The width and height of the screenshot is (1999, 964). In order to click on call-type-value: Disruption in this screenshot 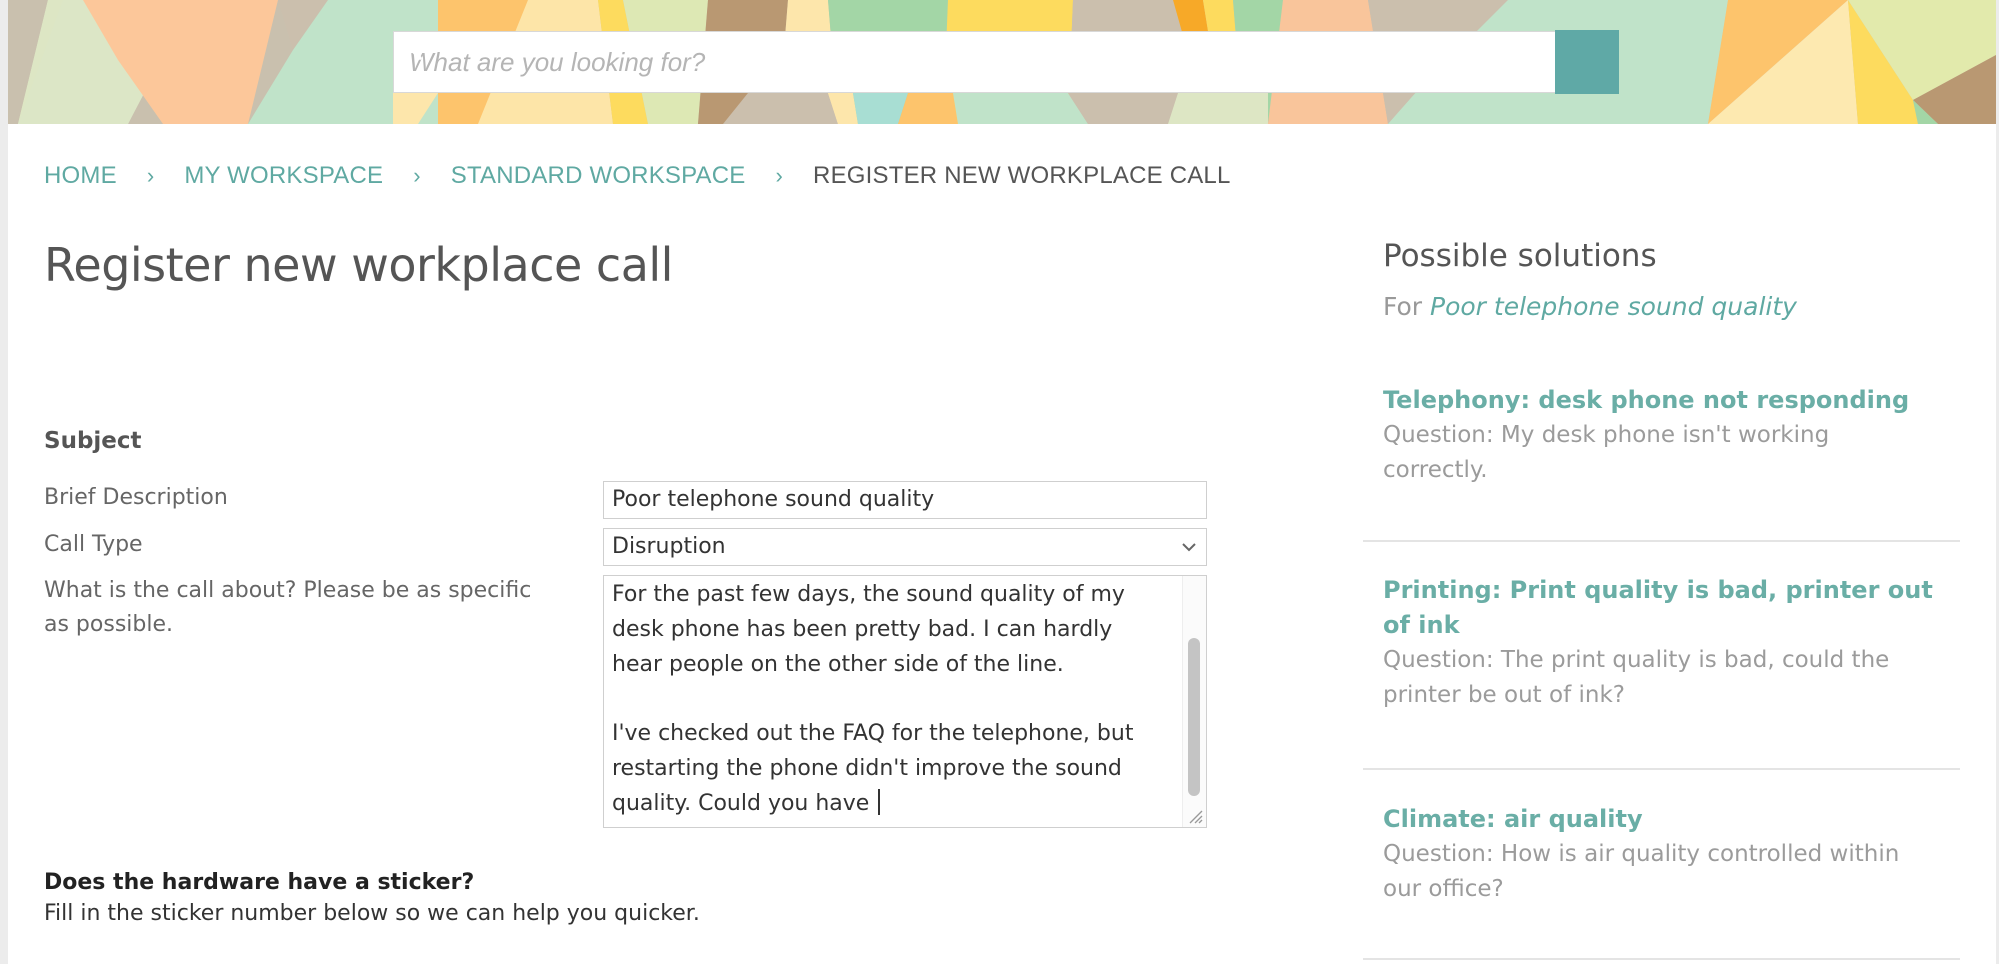, I will do `click(669, 546)`.